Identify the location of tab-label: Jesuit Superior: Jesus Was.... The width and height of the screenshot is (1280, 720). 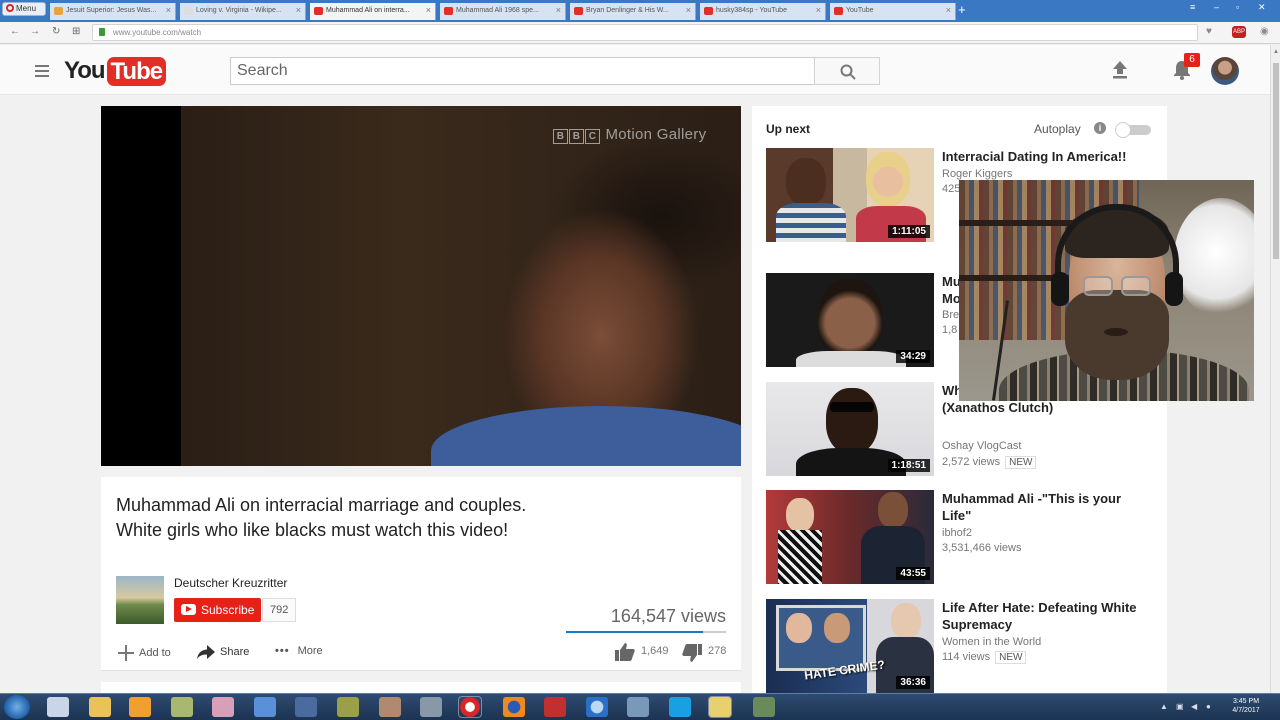
(111, 10).